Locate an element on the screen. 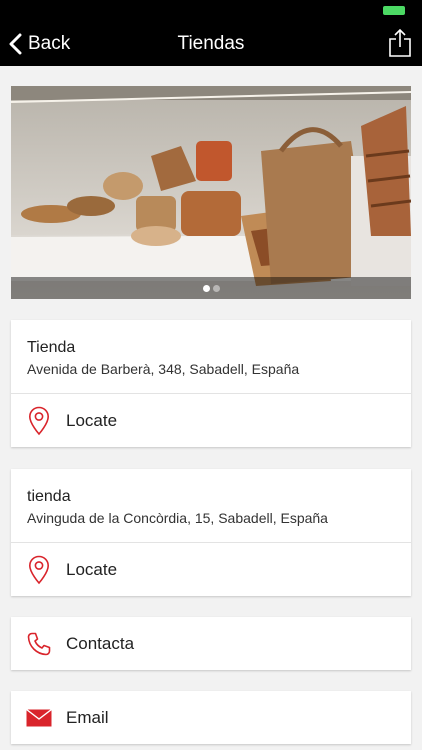 The image size is (422, 750). email-card: Email is located at coordinates (211, 717).